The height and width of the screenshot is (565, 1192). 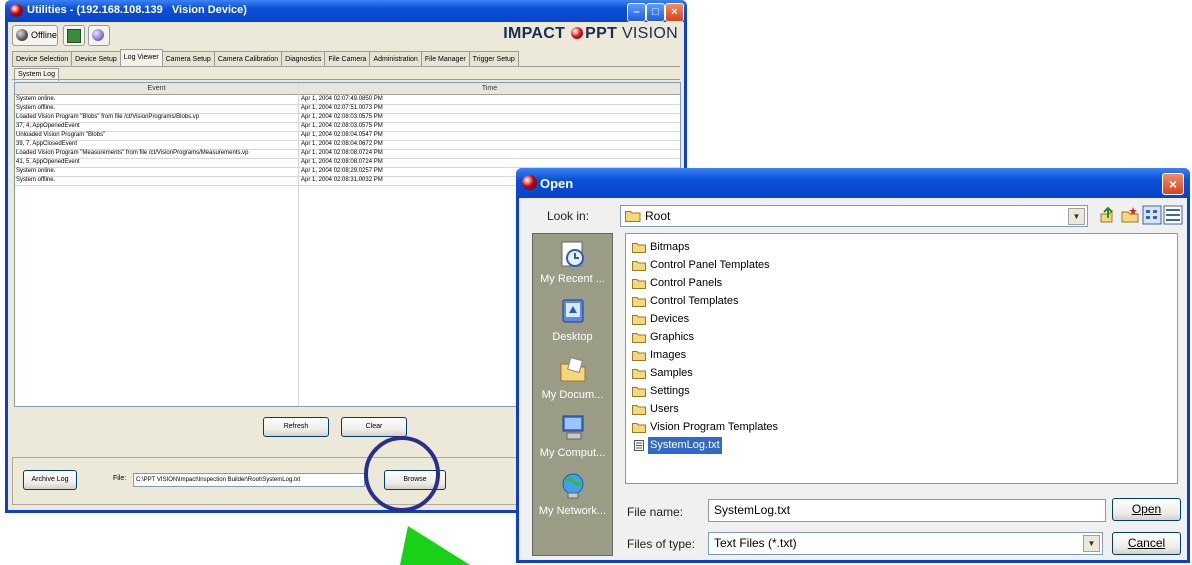 What do you see at coordinates (907, 510) in the screenshot?
I see `file-name-input: SystemLog.txt` at bounding box center [907, 510].